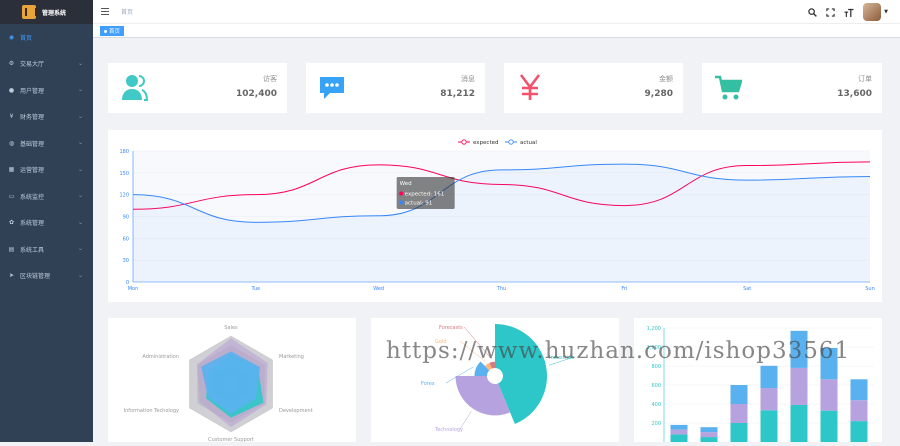 This screenshot has width=900, height=446. Describe the element at coordinates (11, 223) in the screenshot. I see `settings-icon: ✿` at that location.